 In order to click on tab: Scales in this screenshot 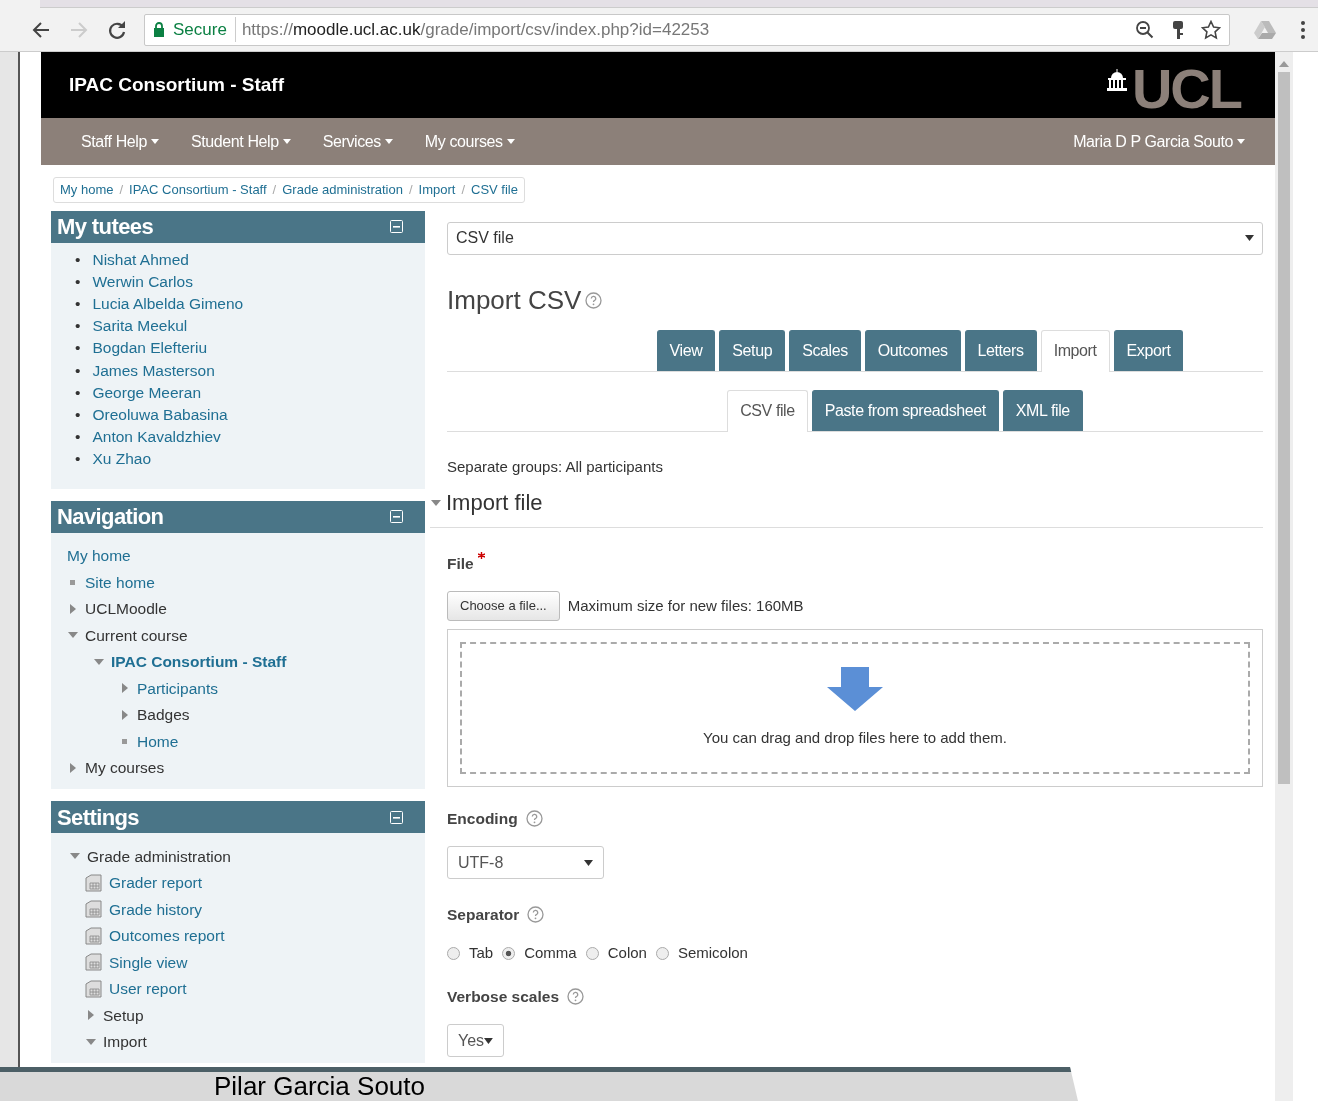, I will do `click(825, 350)`.